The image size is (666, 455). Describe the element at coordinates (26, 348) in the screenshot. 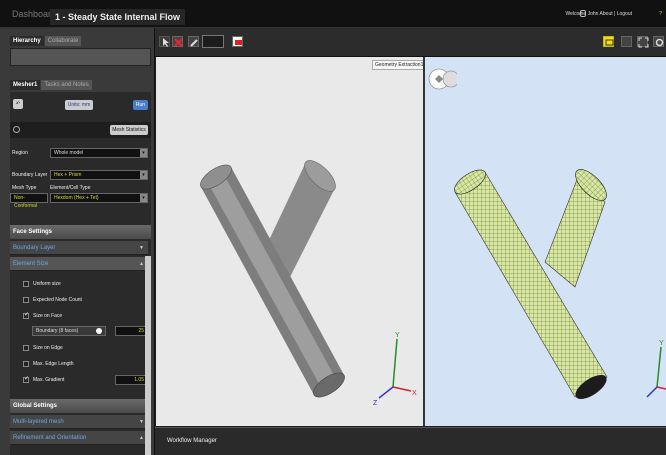

I see `size-on-edge-checkbox` at that location.